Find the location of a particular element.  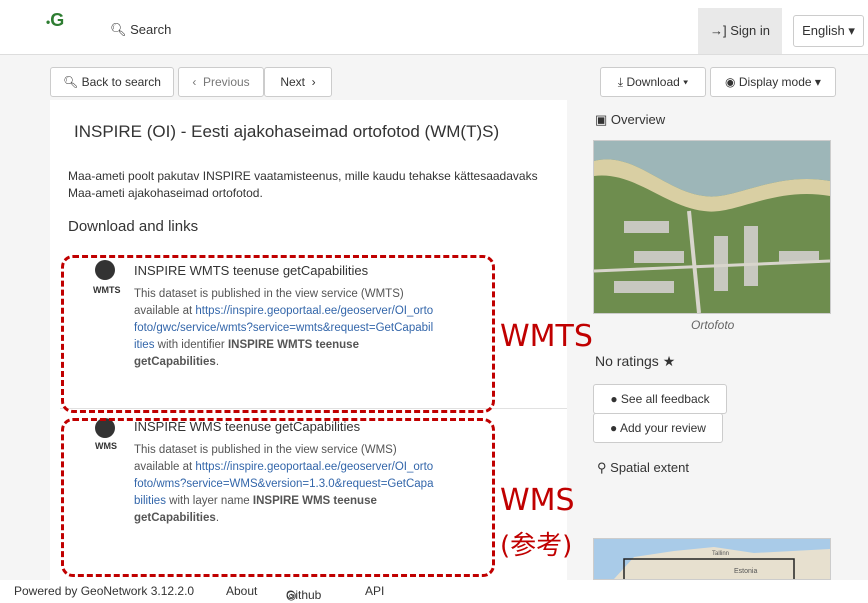

download-dropdown: ⤓ Download ▾ is located at coordinates (653, 82).